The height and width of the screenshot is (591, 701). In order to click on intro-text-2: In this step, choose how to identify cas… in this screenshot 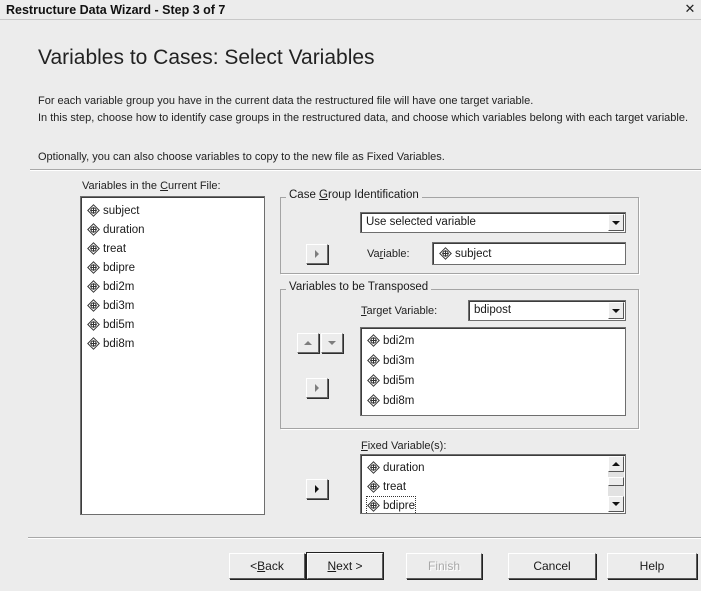, I will do `click(363, 118)`.